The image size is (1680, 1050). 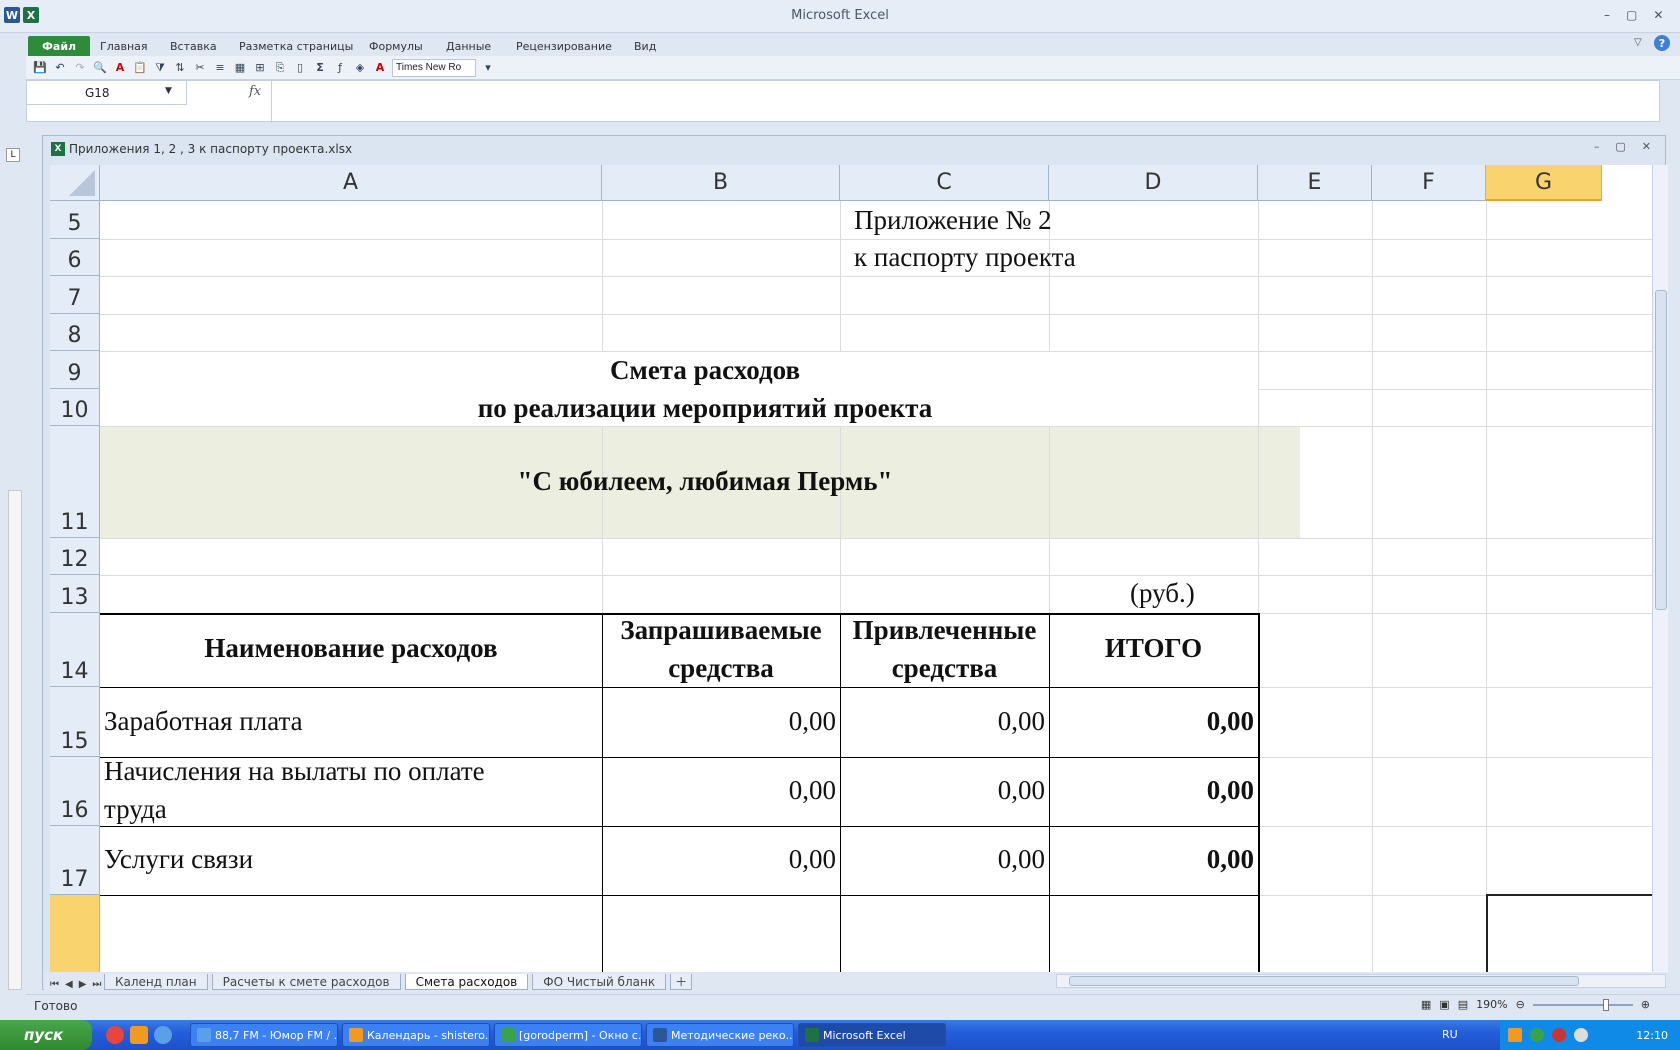 I want to click on tray-opera-icon, so click(x=1515, y=1035).